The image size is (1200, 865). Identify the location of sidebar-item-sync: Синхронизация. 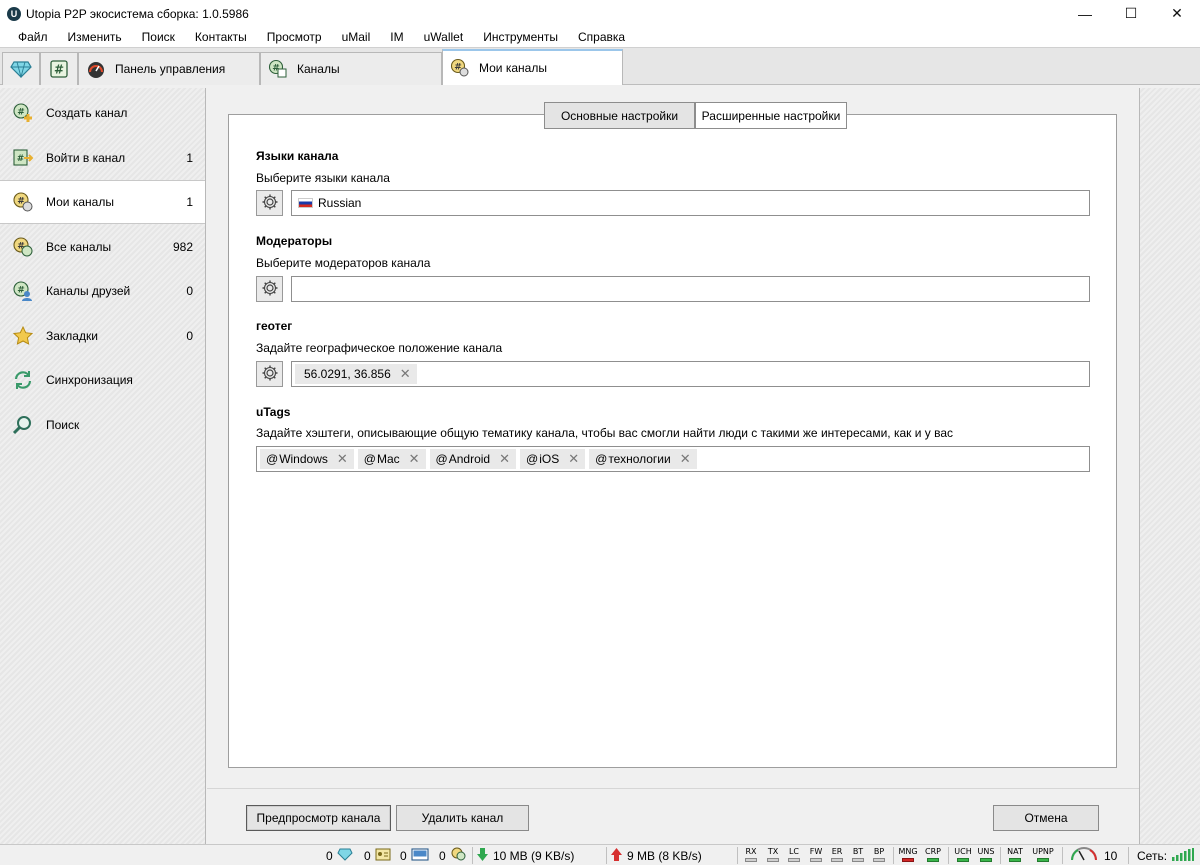
(102, 380).